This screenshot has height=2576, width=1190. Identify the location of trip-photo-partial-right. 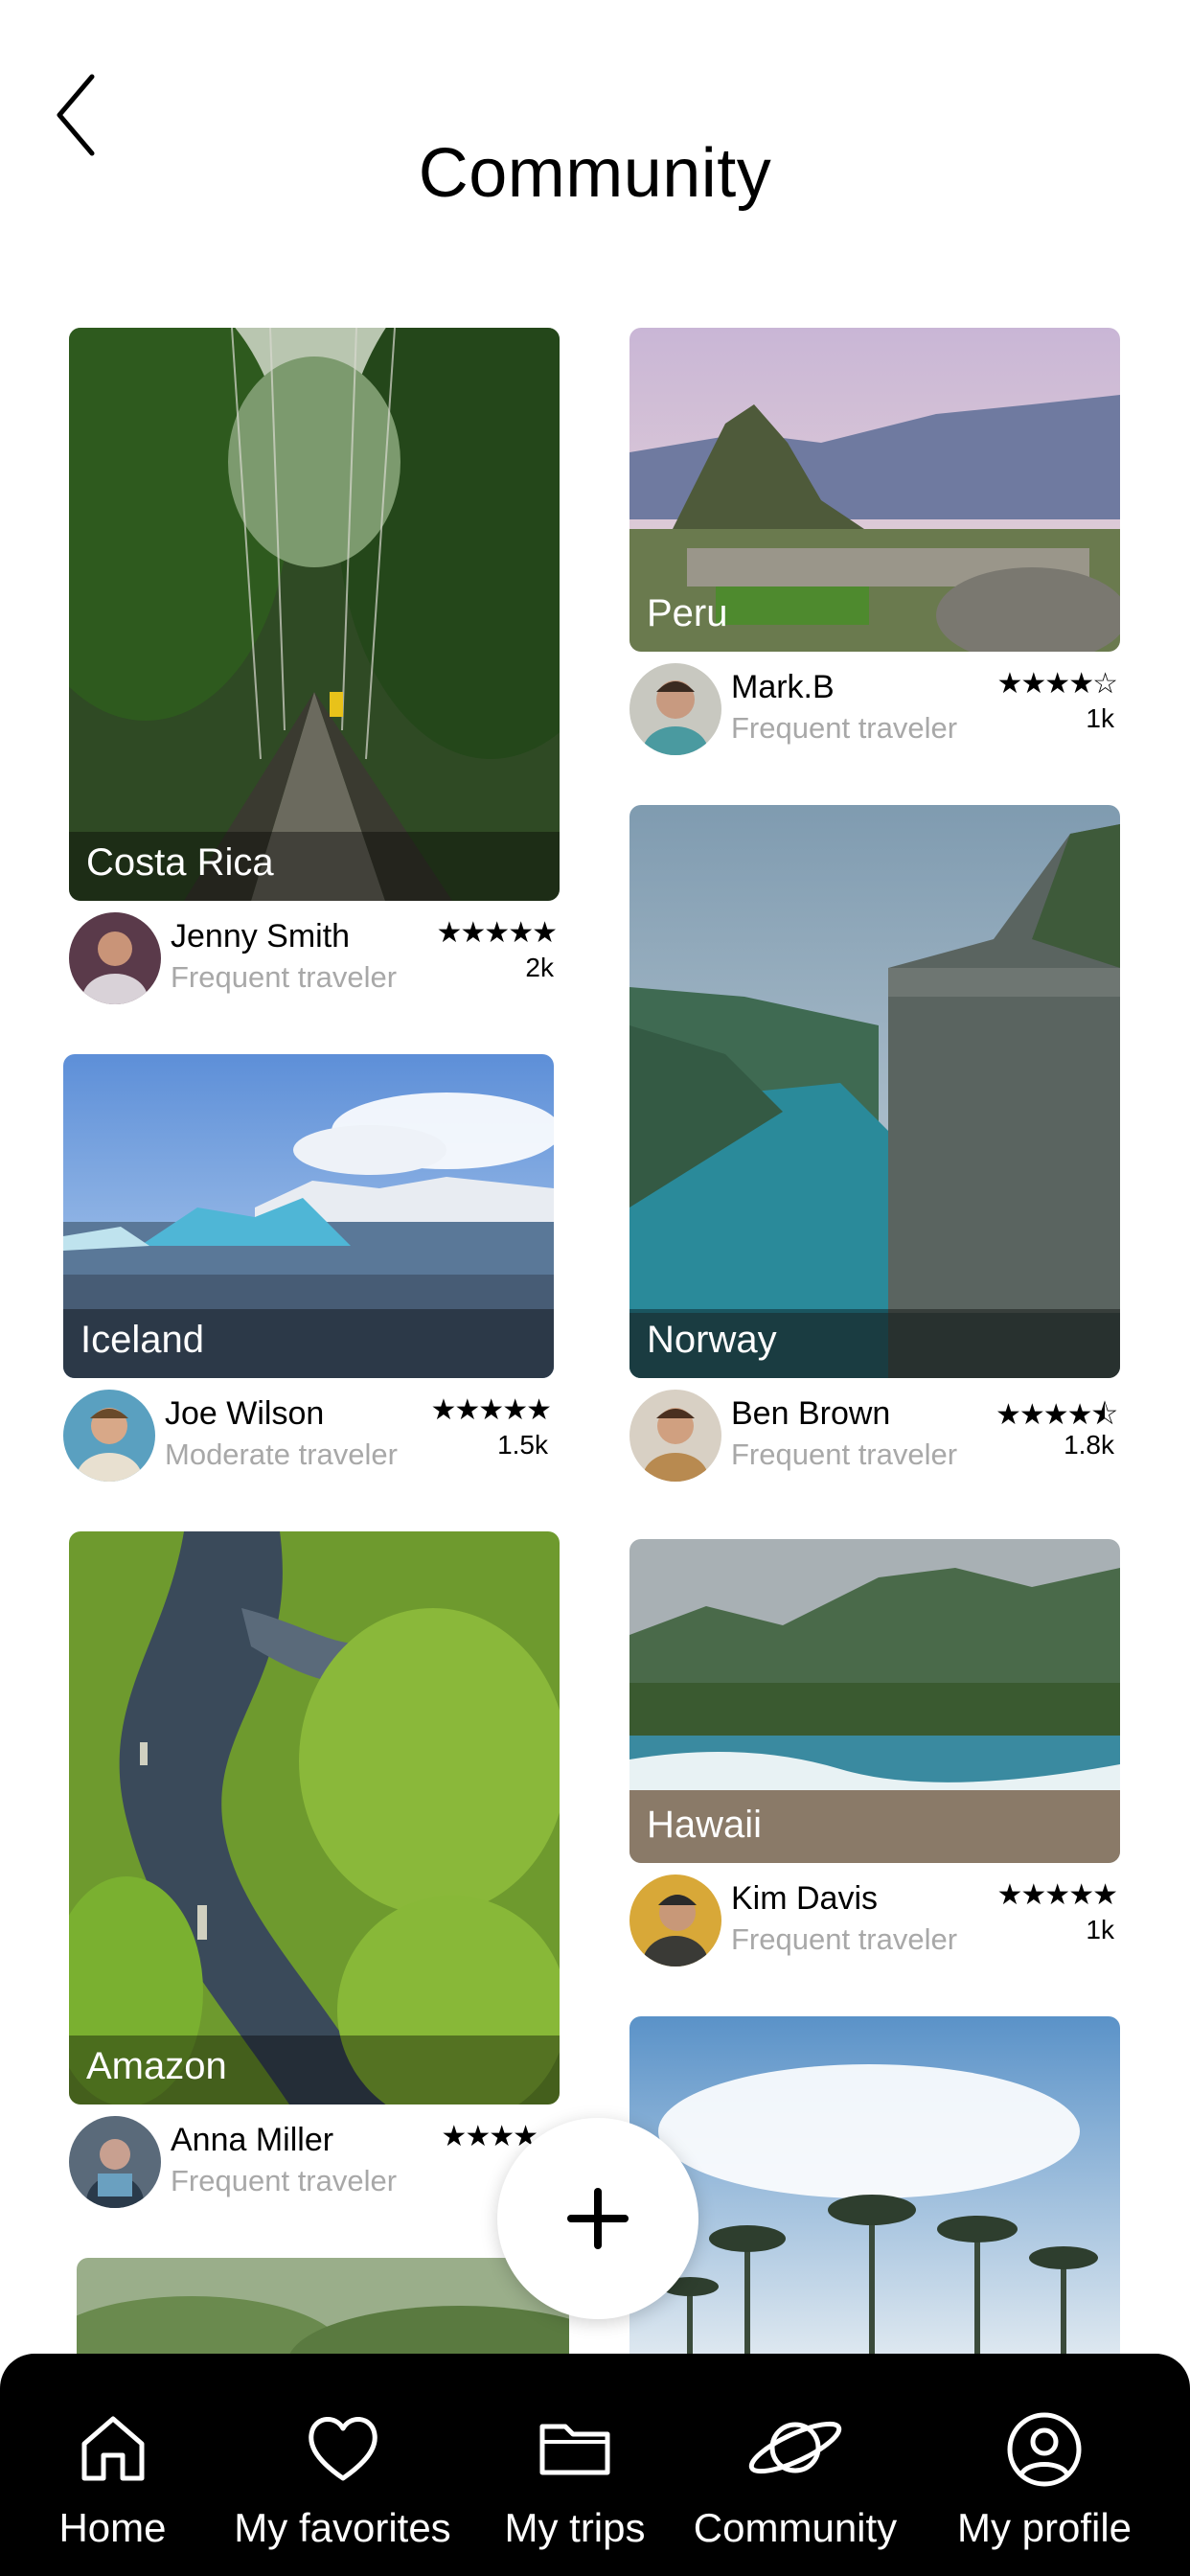
(874, 2193).